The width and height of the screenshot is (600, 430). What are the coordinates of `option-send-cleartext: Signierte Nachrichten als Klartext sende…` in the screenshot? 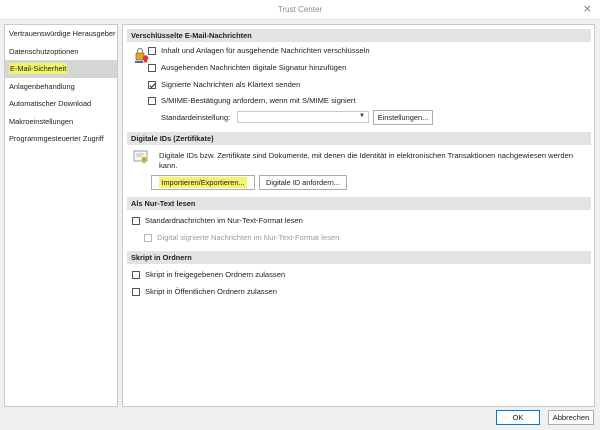 It's located at (224, 84).